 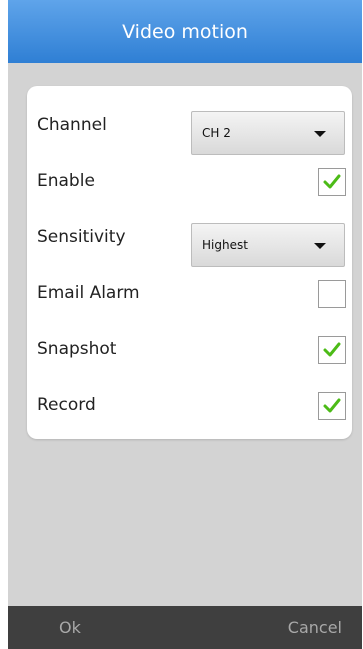 I want to click on channel-value: CH 2, so click(x=216, y=133).